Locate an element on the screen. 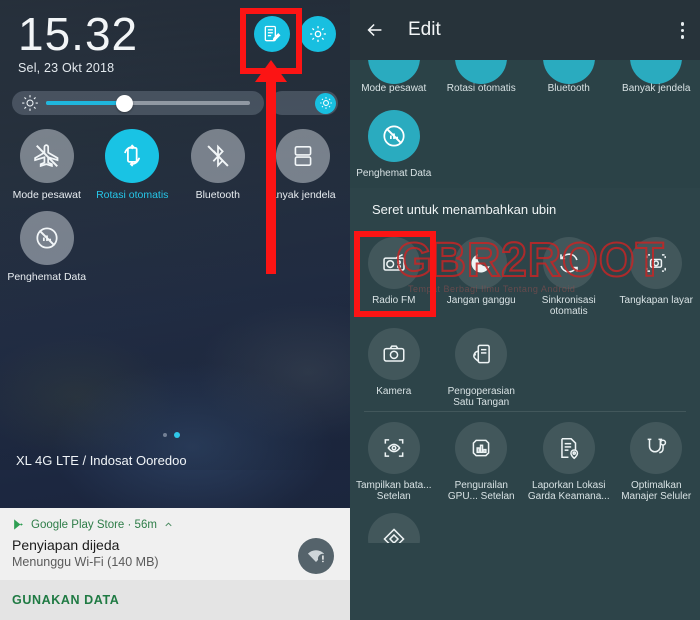 Image resolution: width=700 pixels, height=620 pixels. notification-app-name: Google Play Store · 56m is located at coordinates (94, 524).